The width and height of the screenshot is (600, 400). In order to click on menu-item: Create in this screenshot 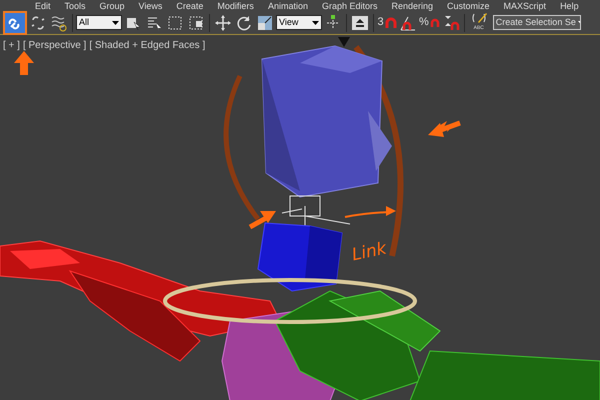, I will do `click(190, 5)`.